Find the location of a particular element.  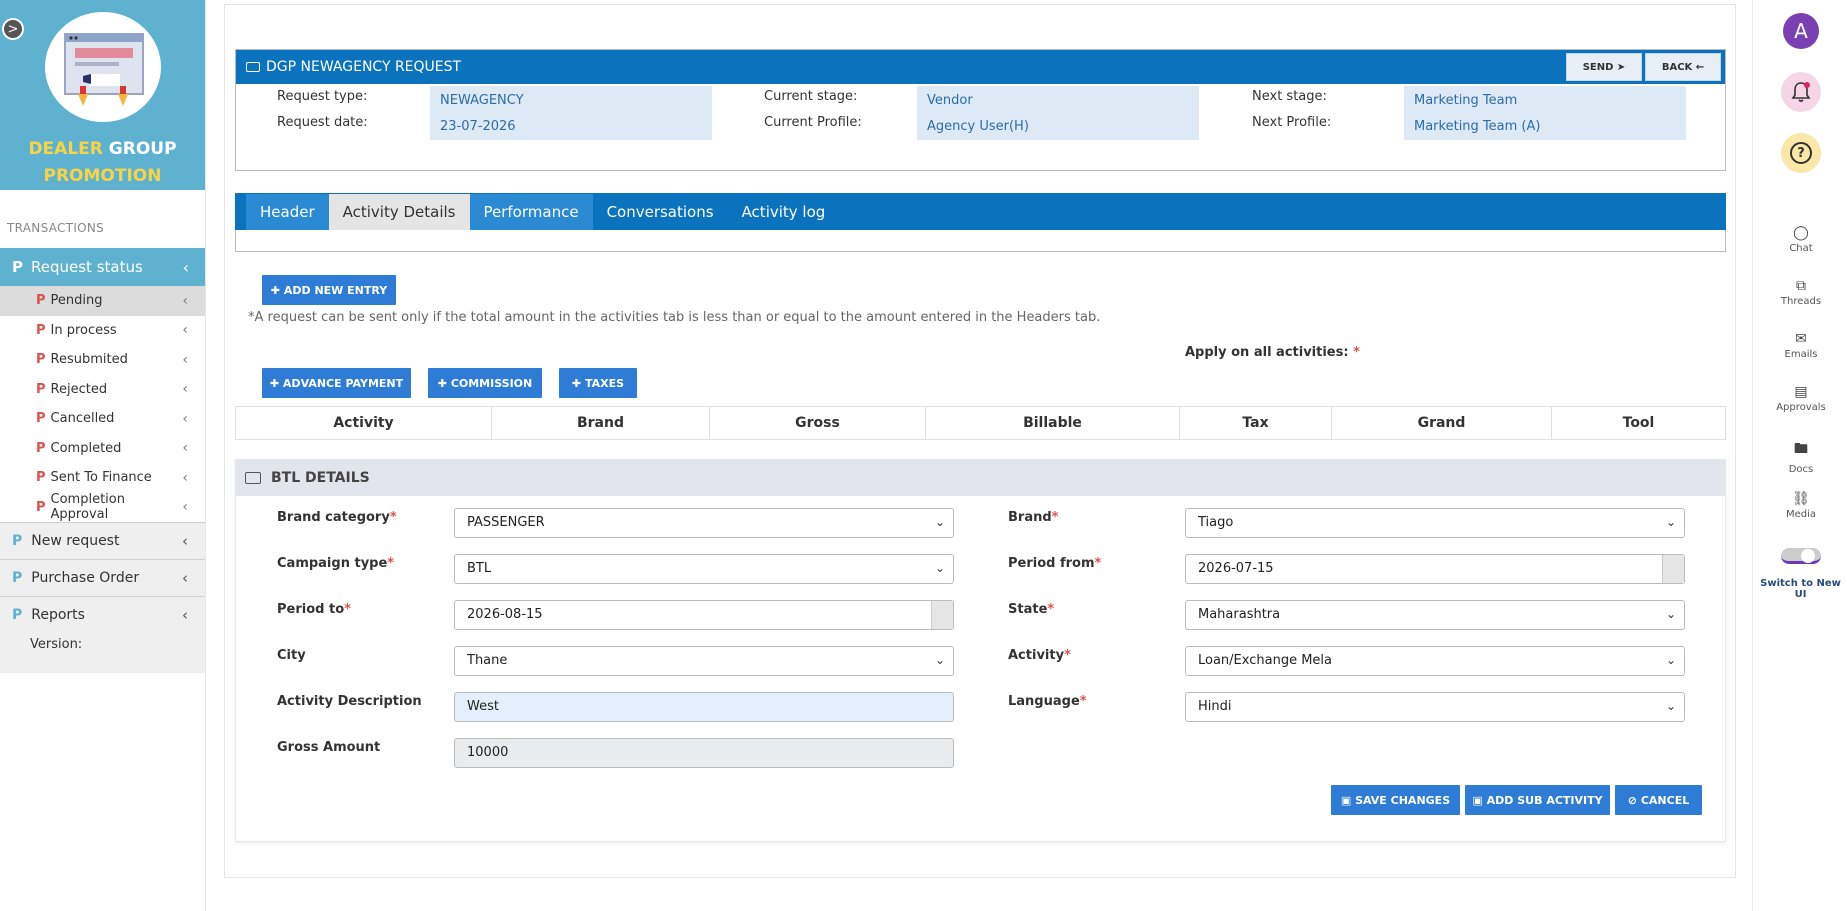

nav-new-request: Ρ New request ‹ is located at coordinates (102, 540).